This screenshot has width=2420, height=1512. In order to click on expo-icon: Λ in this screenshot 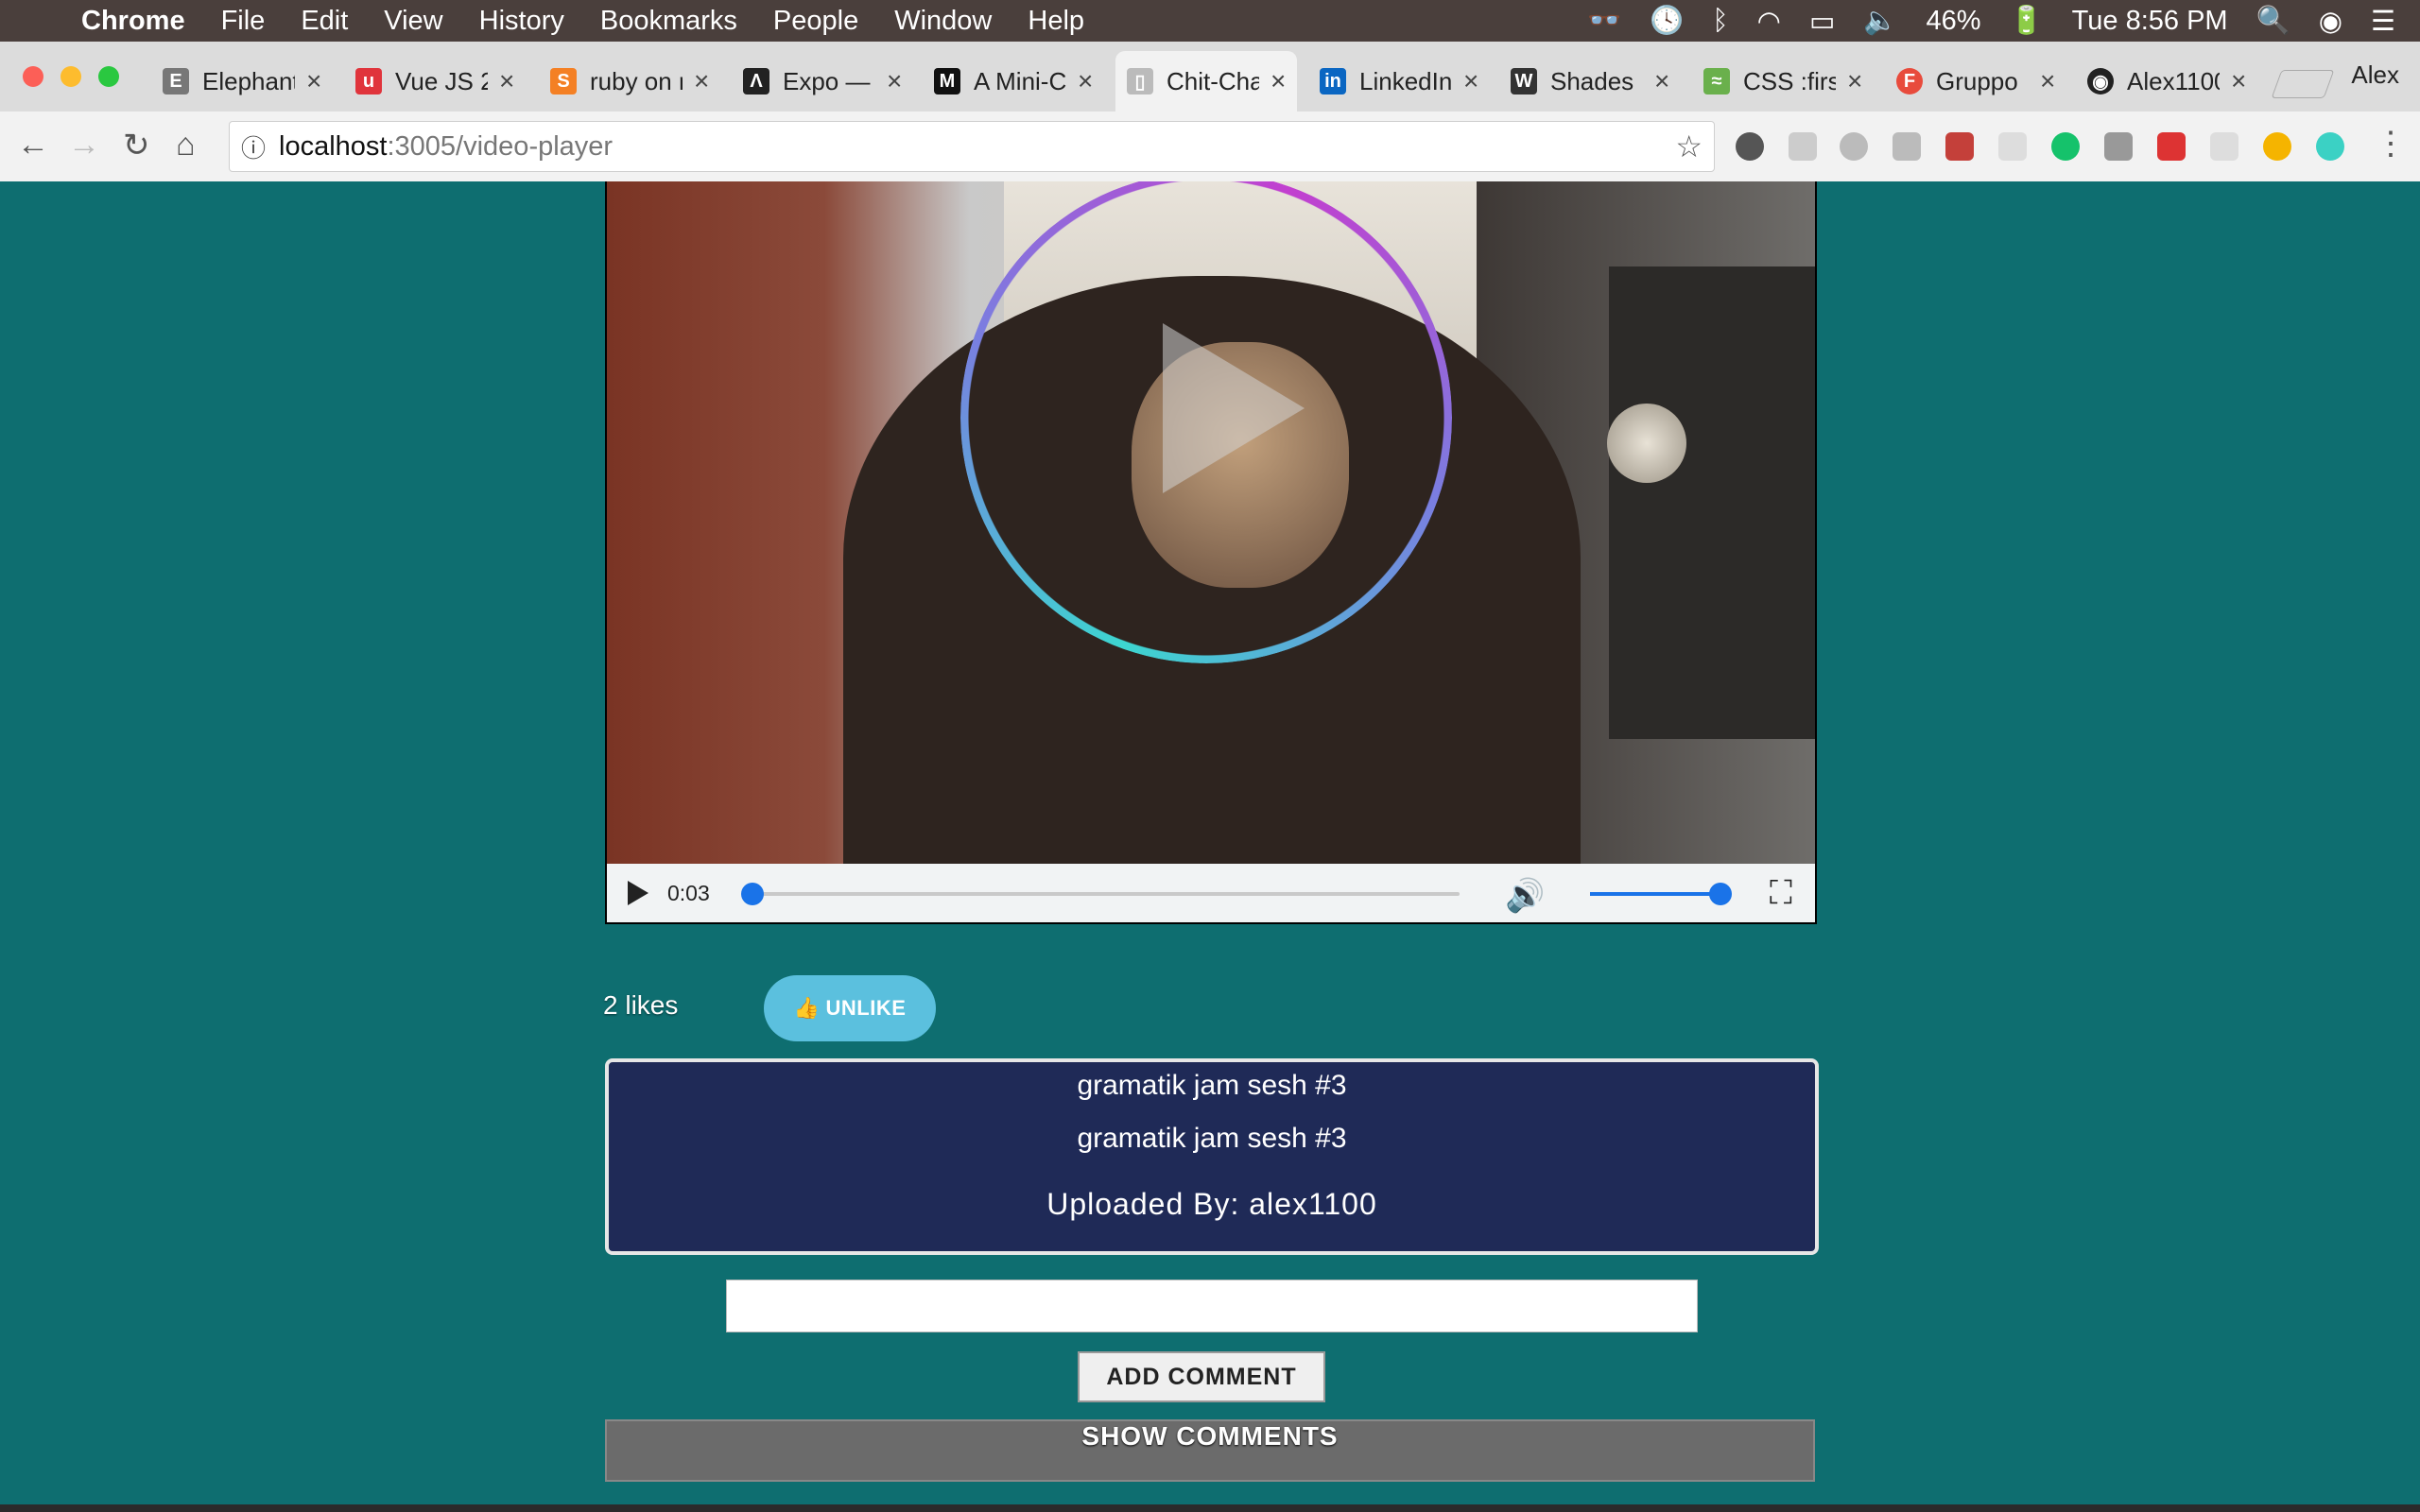, I will do `click(756, 81)`.